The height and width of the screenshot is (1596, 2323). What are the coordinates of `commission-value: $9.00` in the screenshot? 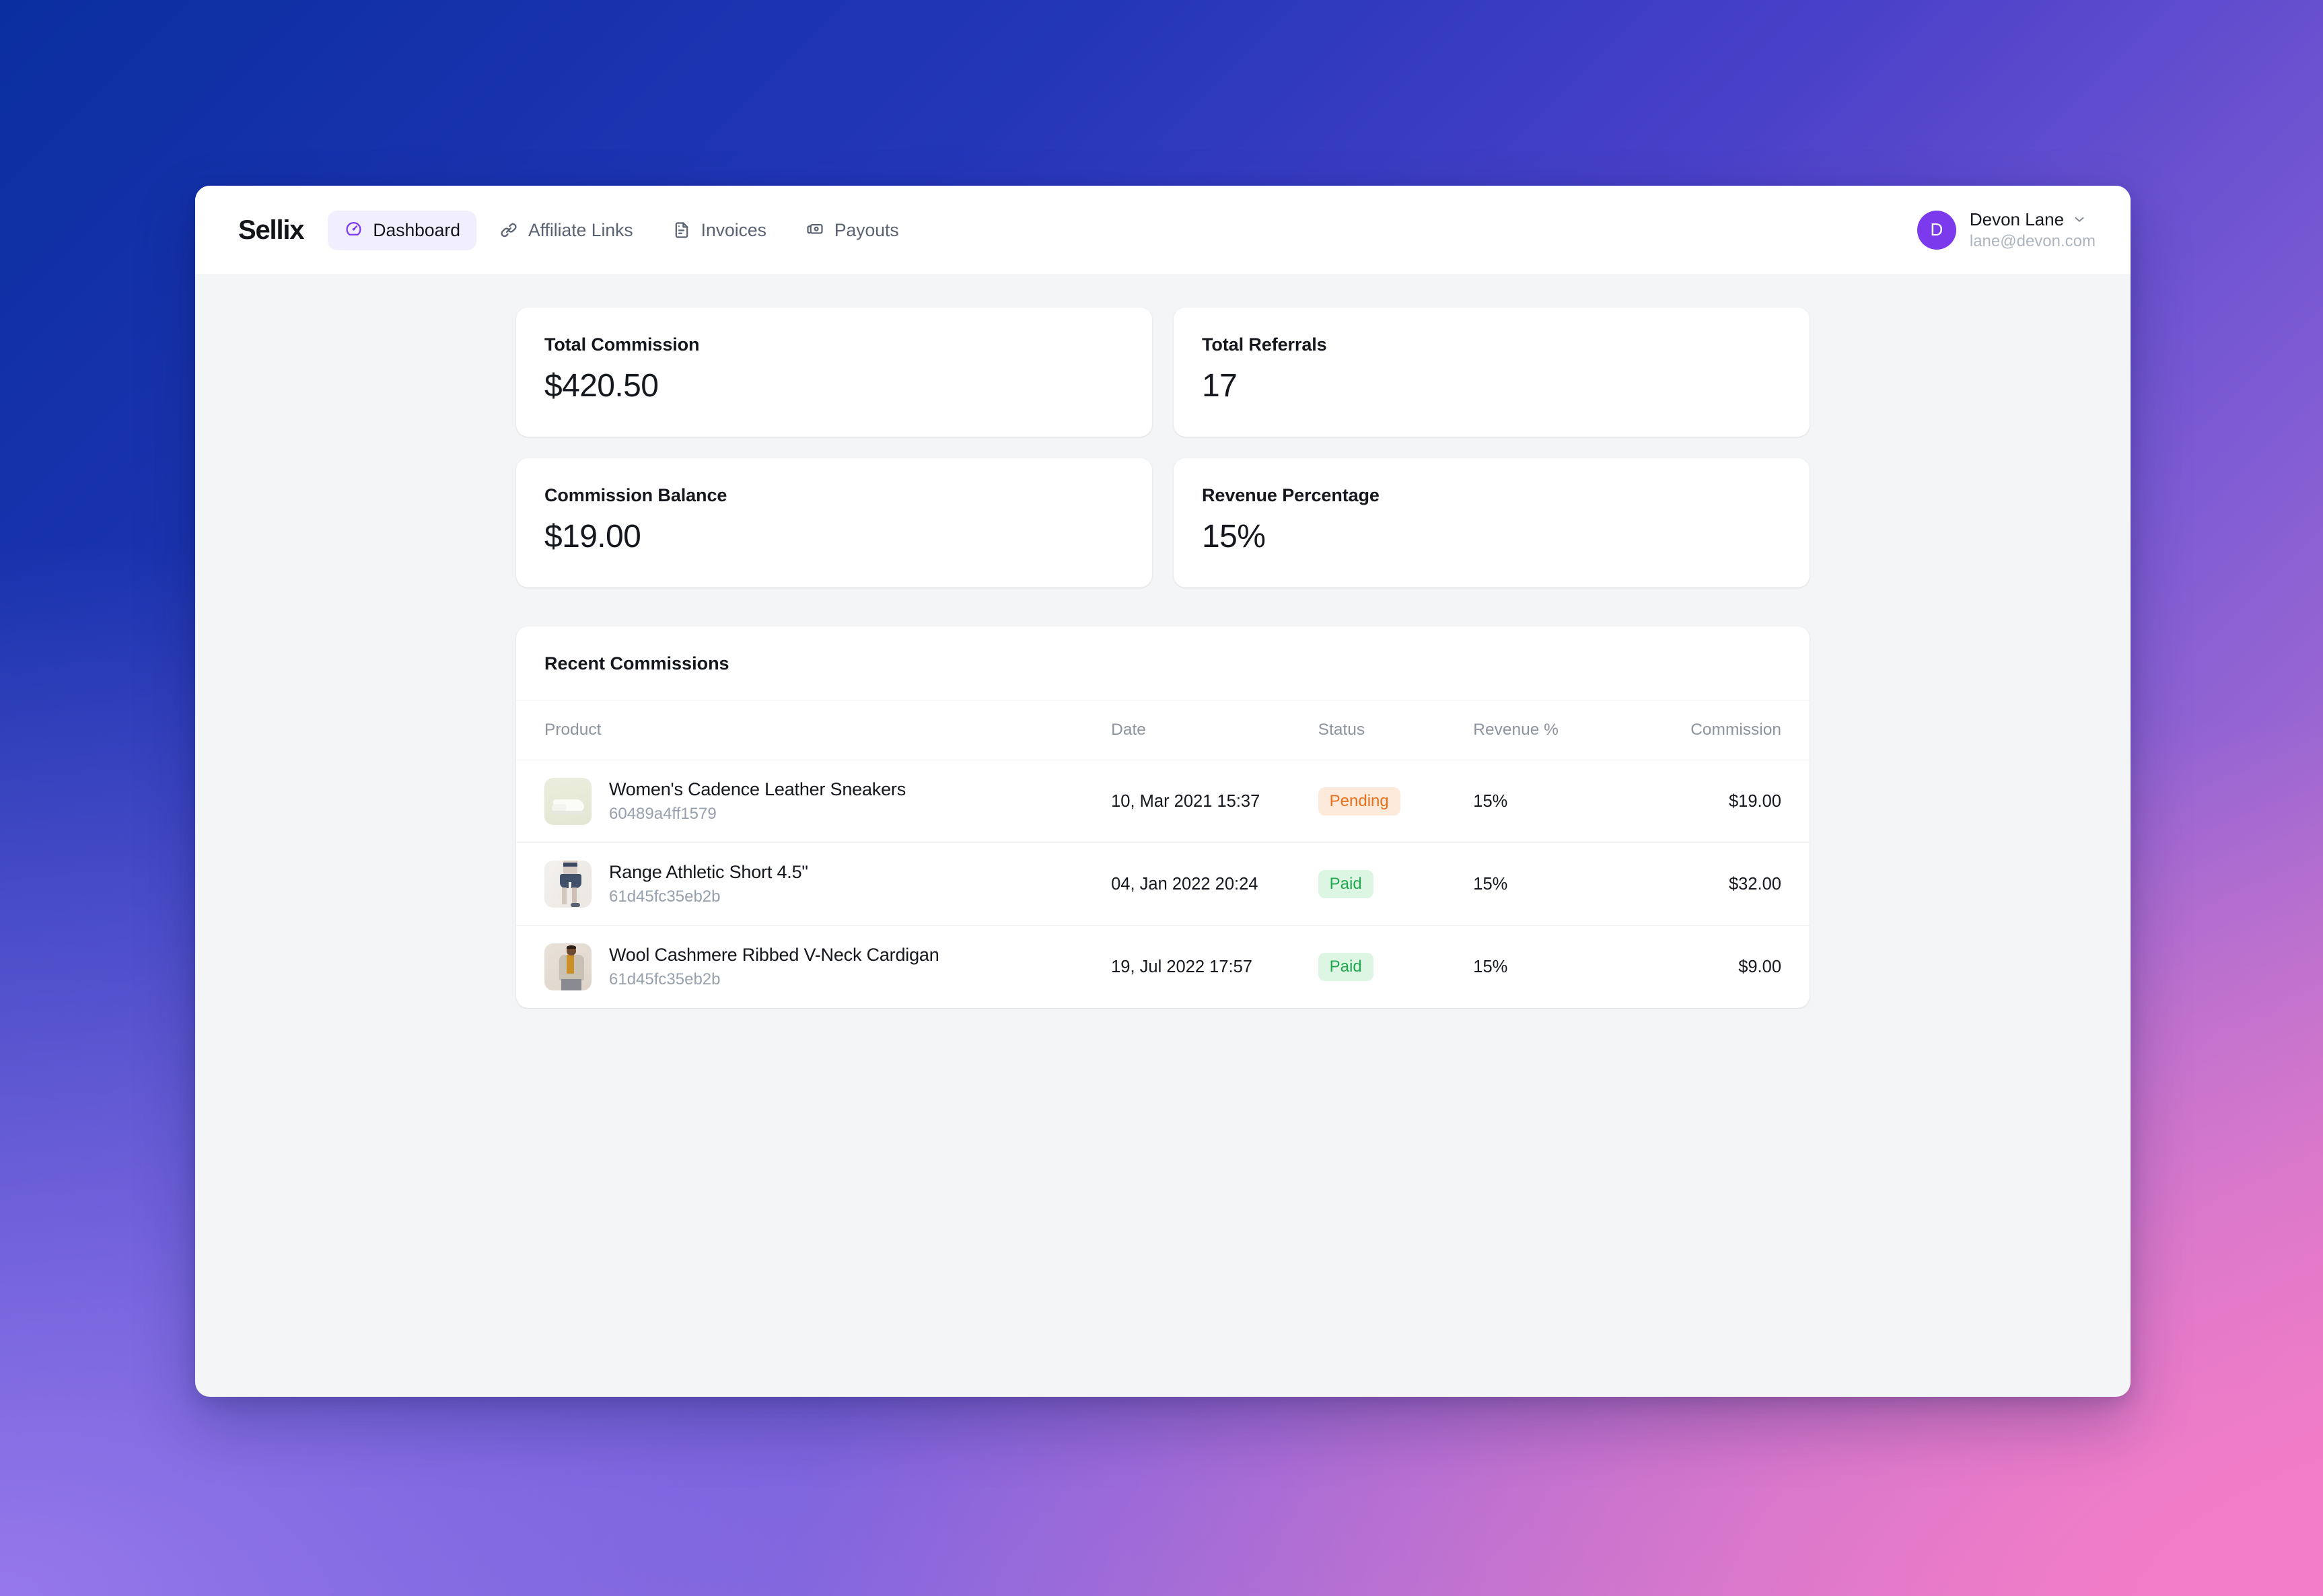 It's located at (1760, 966).